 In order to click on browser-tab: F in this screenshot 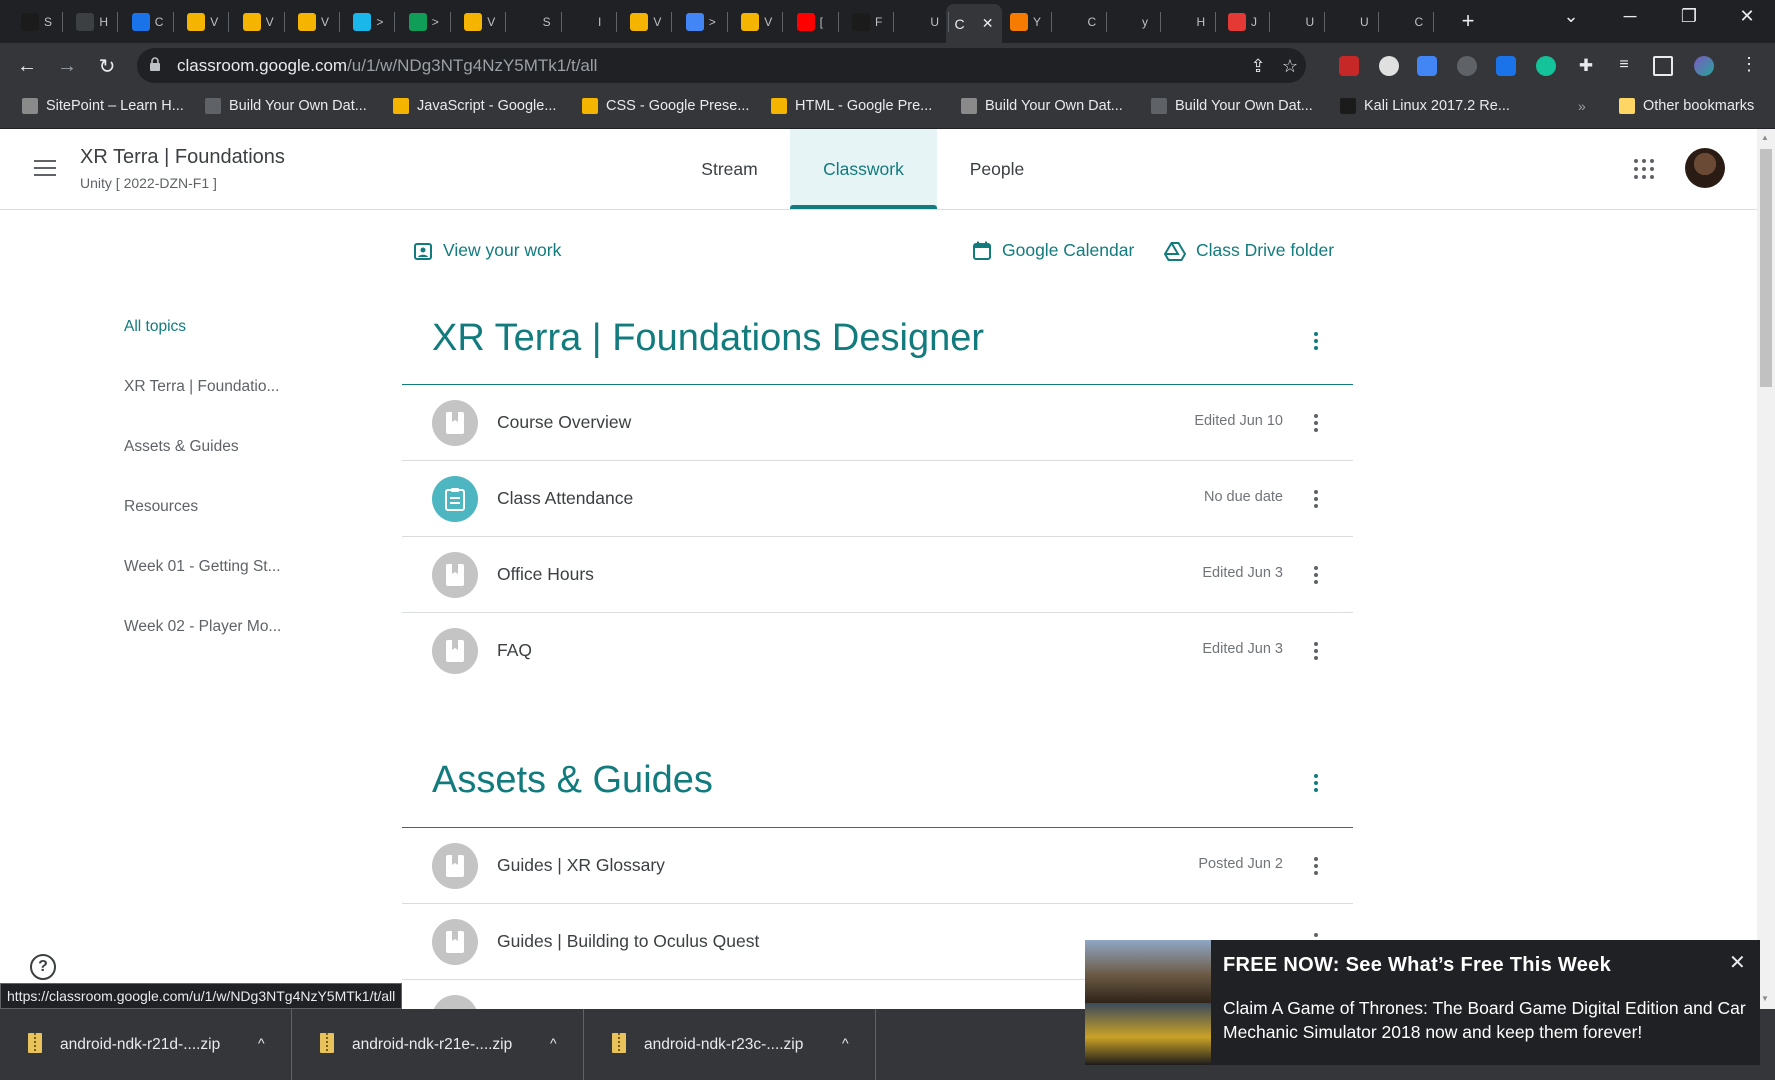, I will do `click(864, 21)`.